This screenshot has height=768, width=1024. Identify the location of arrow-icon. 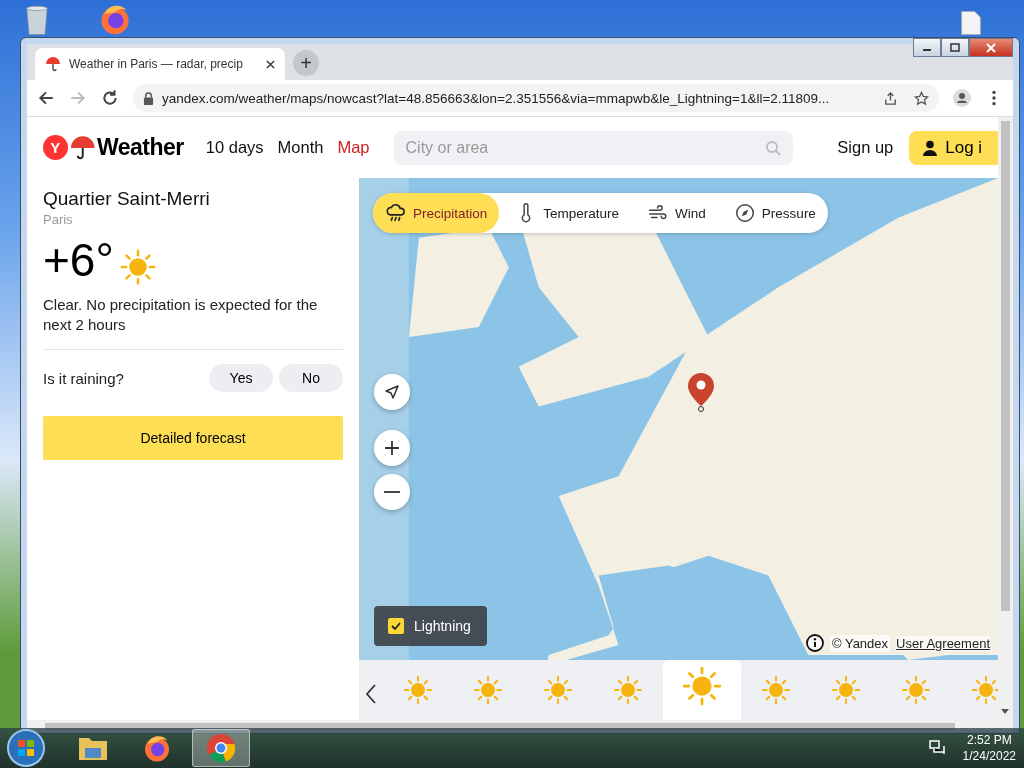
(392, 392).